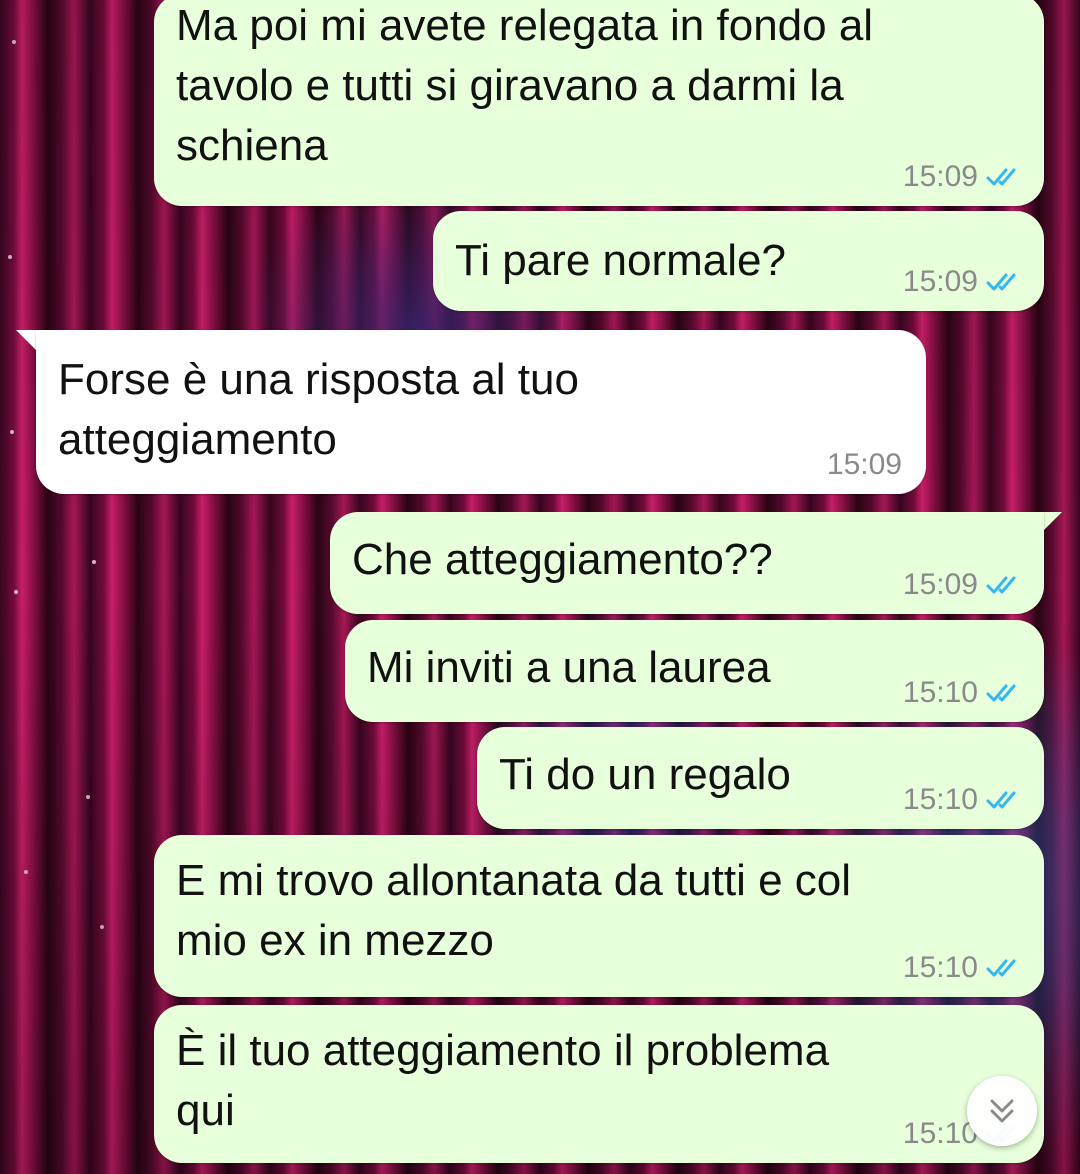  Describe the element at coordinates (645, 774) in the screenshot. I see `message-text: Ti do un regalo` at that location.